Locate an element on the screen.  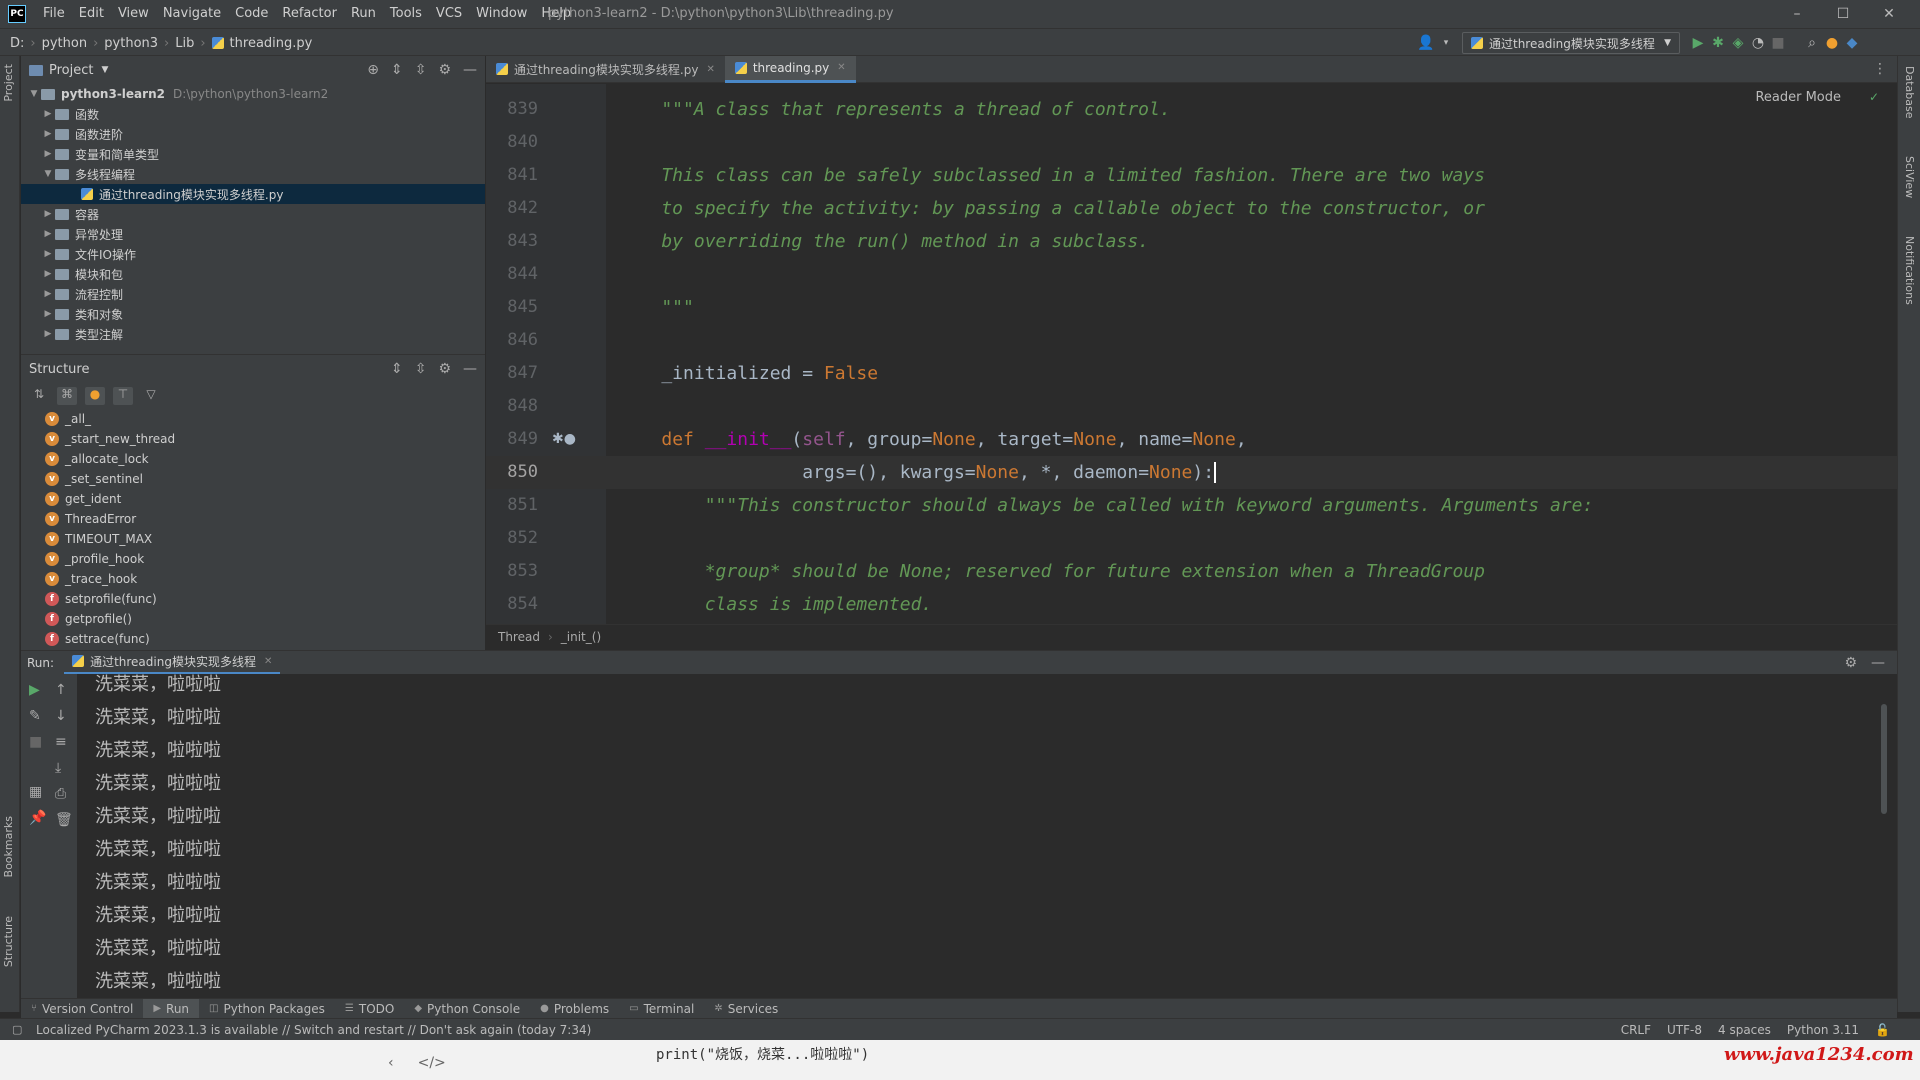
run-tab: 通过threading模块实现多线程 ✕ is located at coordinates (172, 663).